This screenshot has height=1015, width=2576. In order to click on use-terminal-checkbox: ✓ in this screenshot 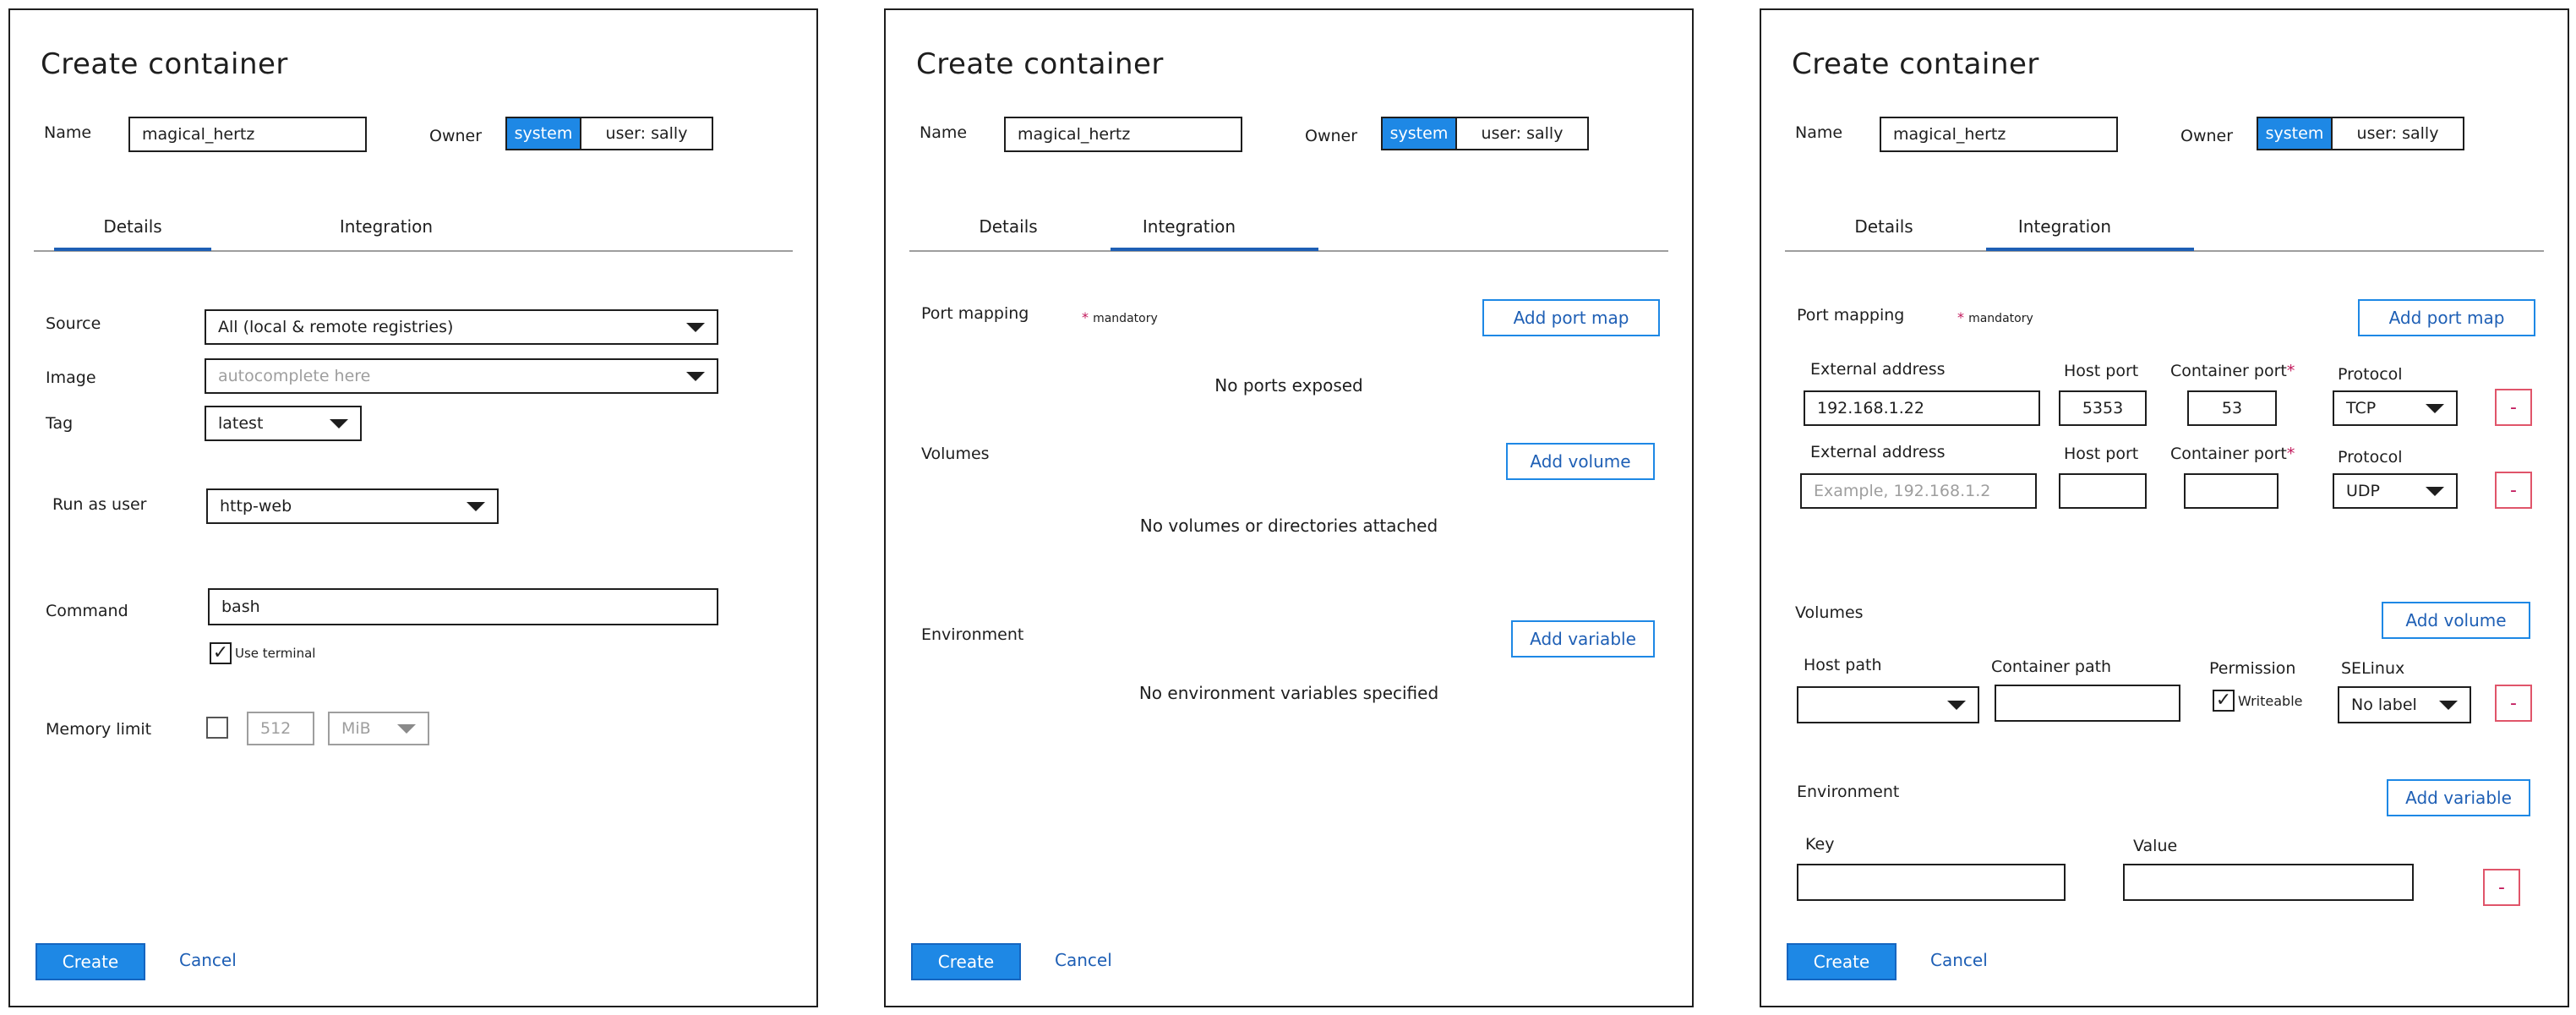, I will do `click(221, 653)`.